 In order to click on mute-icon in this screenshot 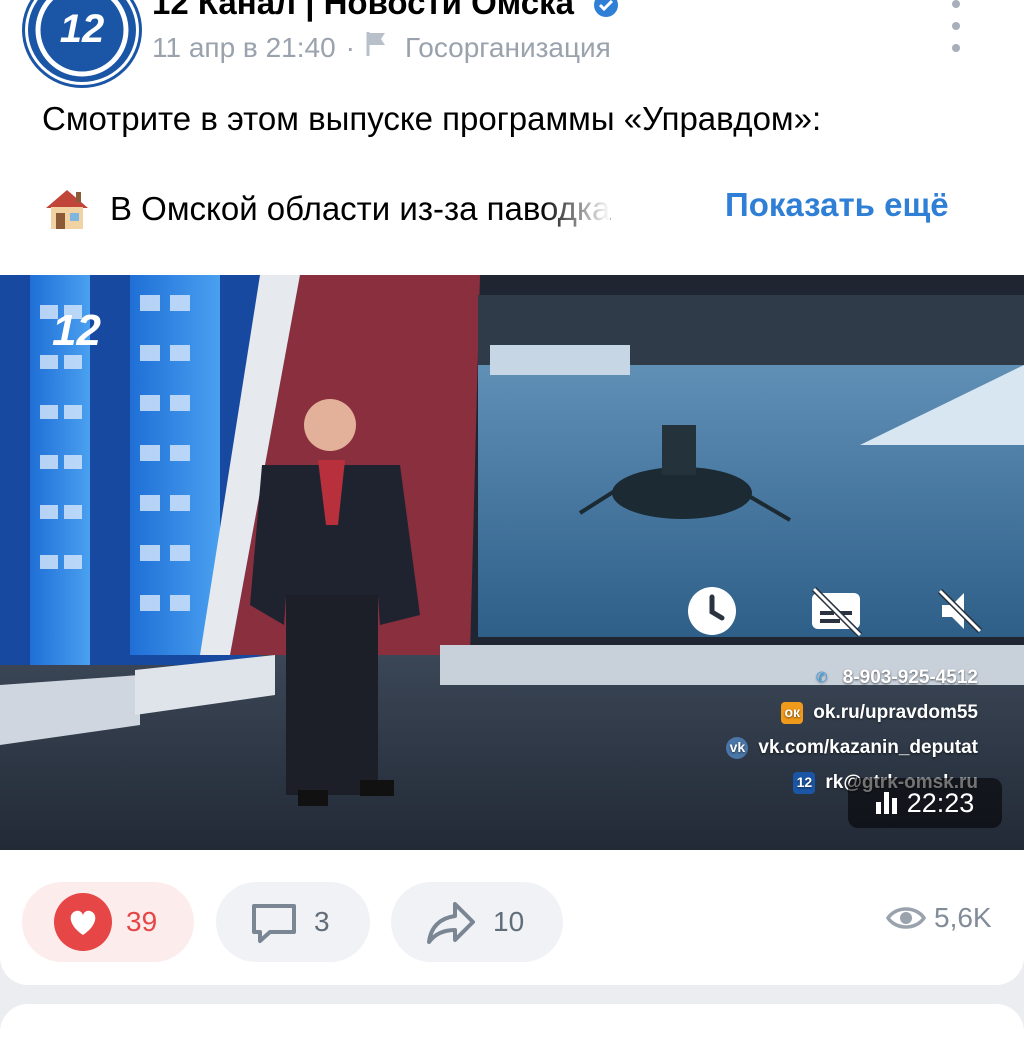, I will do `click(960, 611)`.